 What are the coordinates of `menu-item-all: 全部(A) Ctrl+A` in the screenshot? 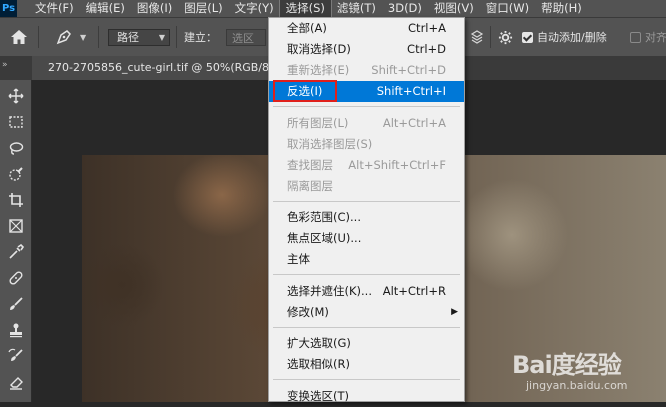 It's located at (366, 28).